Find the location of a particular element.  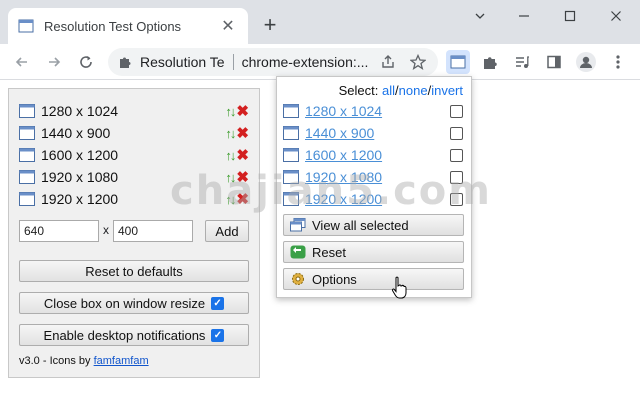

select-controls: Select: all/none/invert is located at coordinates (401, 90).